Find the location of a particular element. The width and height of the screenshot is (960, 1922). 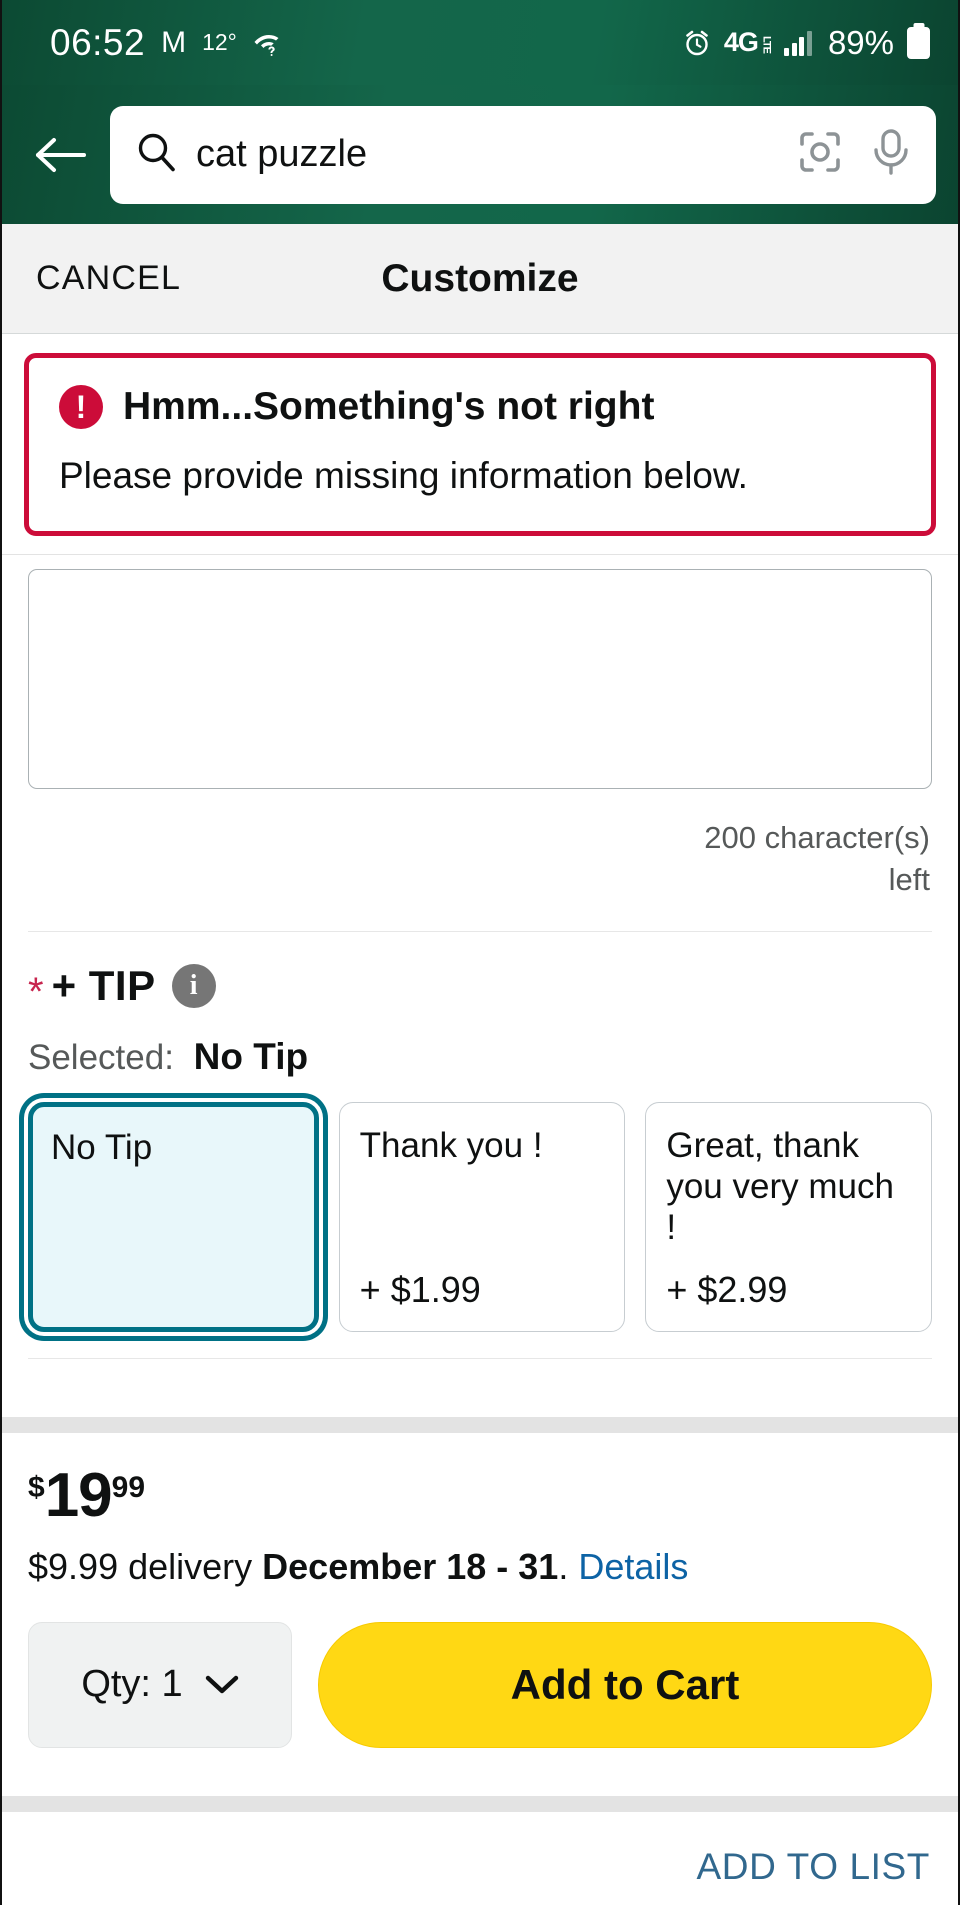

customize-header: CANCEL Customize is located at coordinates (480, 279).